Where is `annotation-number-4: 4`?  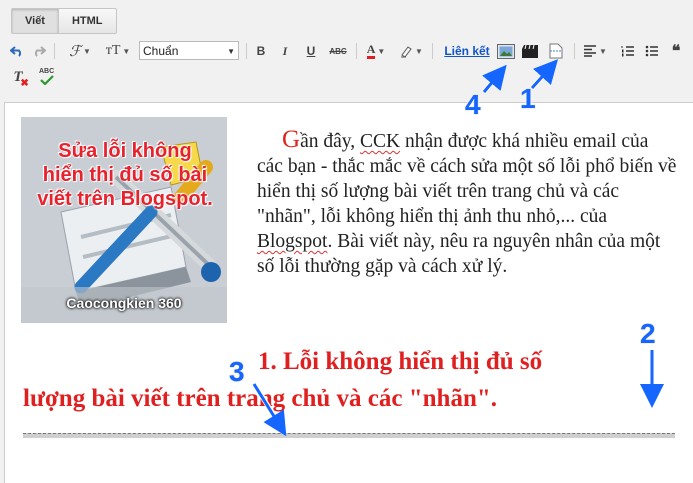 annotation-number-4: 4 is located at coordinates (473, 104).